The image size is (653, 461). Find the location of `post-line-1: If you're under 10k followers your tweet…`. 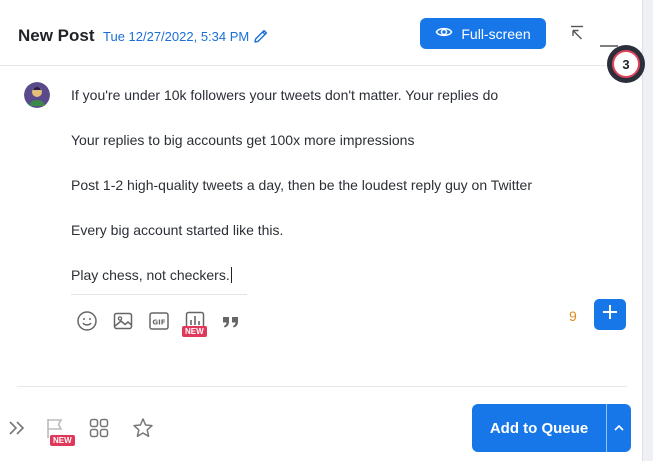

post-line-1: If you're under 10k followers your tweet… is located at coordinates (285, 95).